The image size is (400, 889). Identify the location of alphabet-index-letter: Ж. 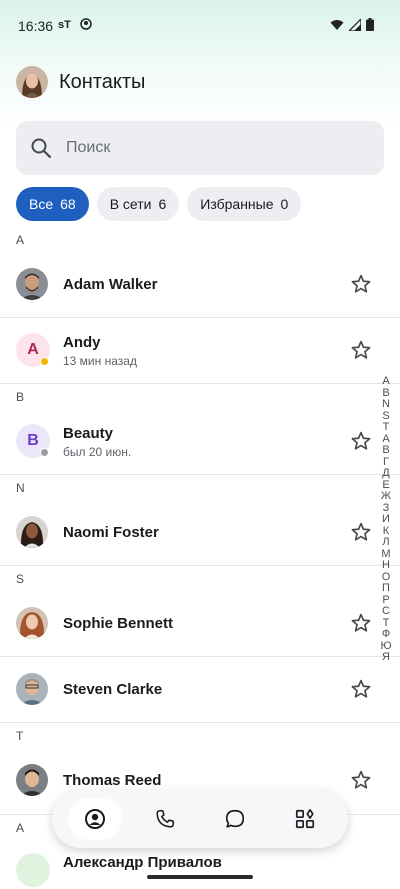
(386, 496).